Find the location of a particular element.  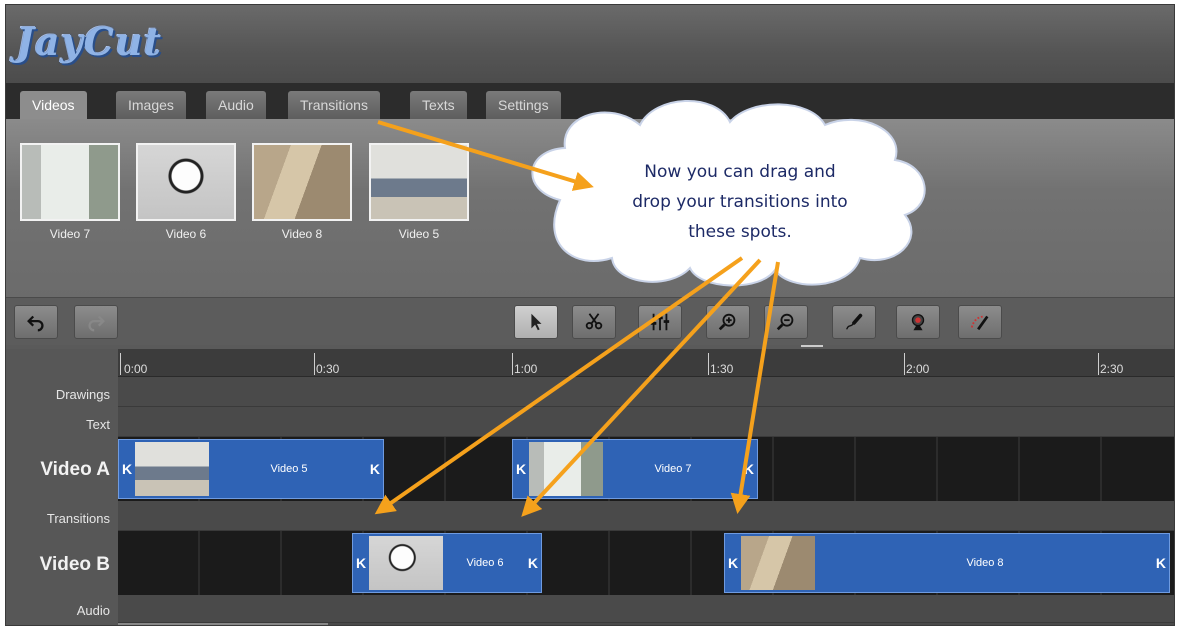

webcam-button is located at coordinates (918, 322).